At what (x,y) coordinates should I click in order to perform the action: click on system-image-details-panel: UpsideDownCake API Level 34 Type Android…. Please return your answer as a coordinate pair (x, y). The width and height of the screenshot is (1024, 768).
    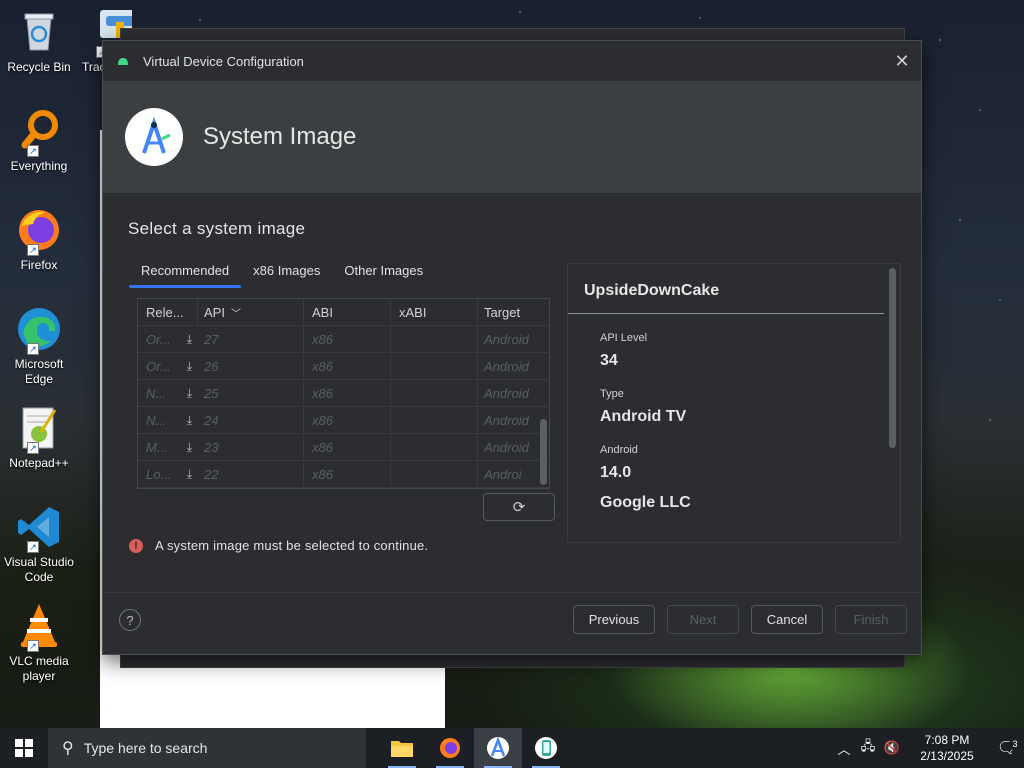
    Looking at the image, I should click on (734, 403).